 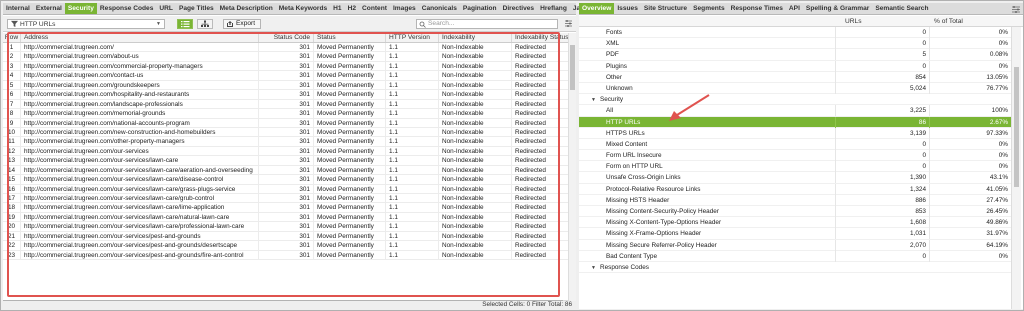 What do you see at coordinates (412, 37) in the screenshot?
I see `column-header-http-version: HTTP Version` at bounding box center [412, 37].